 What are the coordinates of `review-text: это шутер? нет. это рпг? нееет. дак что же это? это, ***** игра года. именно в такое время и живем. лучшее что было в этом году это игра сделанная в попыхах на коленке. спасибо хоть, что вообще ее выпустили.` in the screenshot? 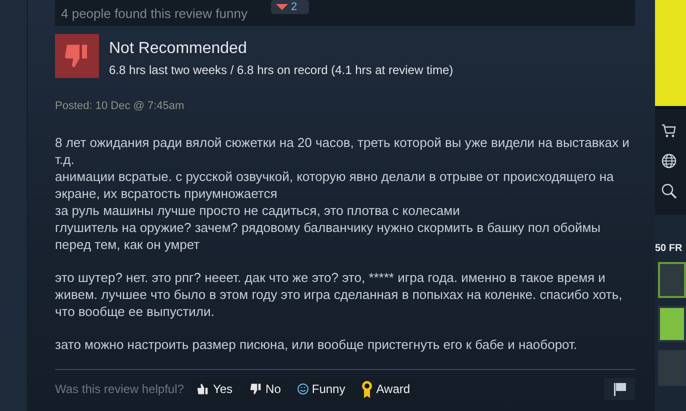 It's located at (339, 294).